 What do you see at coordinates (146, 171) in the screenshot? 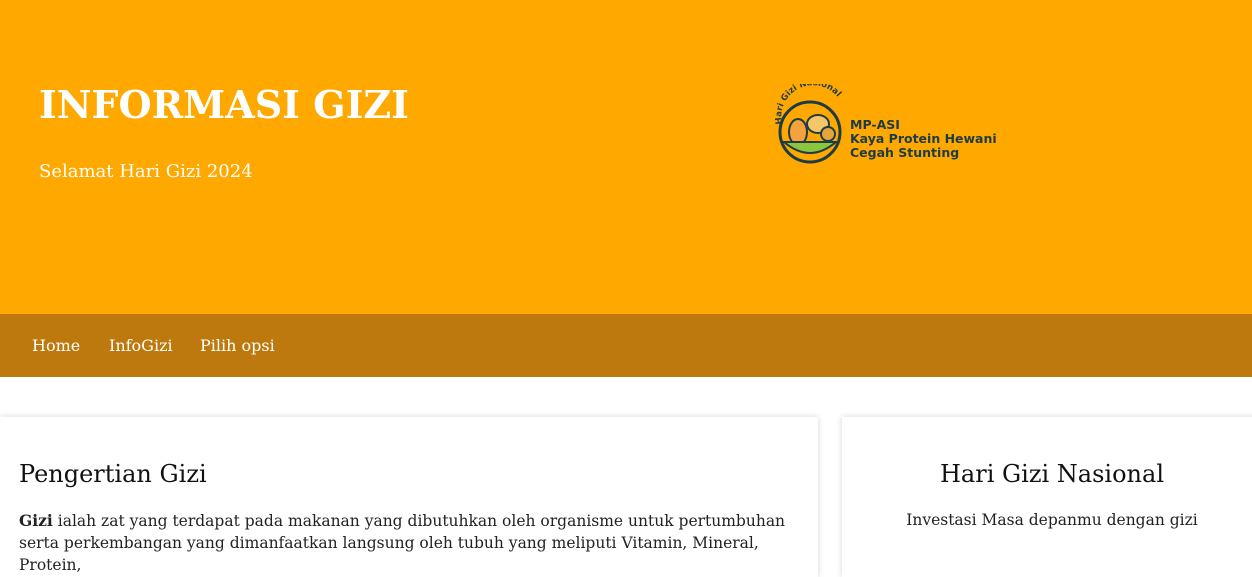
I see `site-subtitle: Selamat Hari Gizi 2024` at bounding box center [146, 171].